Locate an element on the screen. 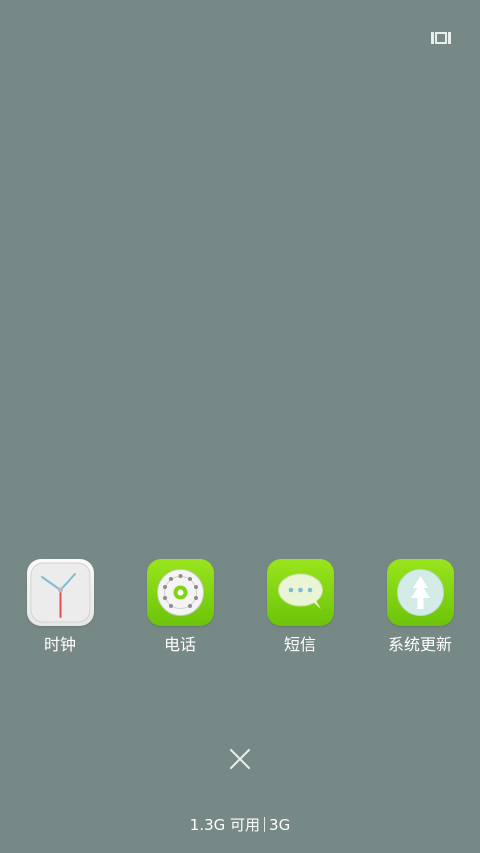 The width and height of the screenshot is (480, 853). app-label: 时钟 is located at coordinates (59, 644).